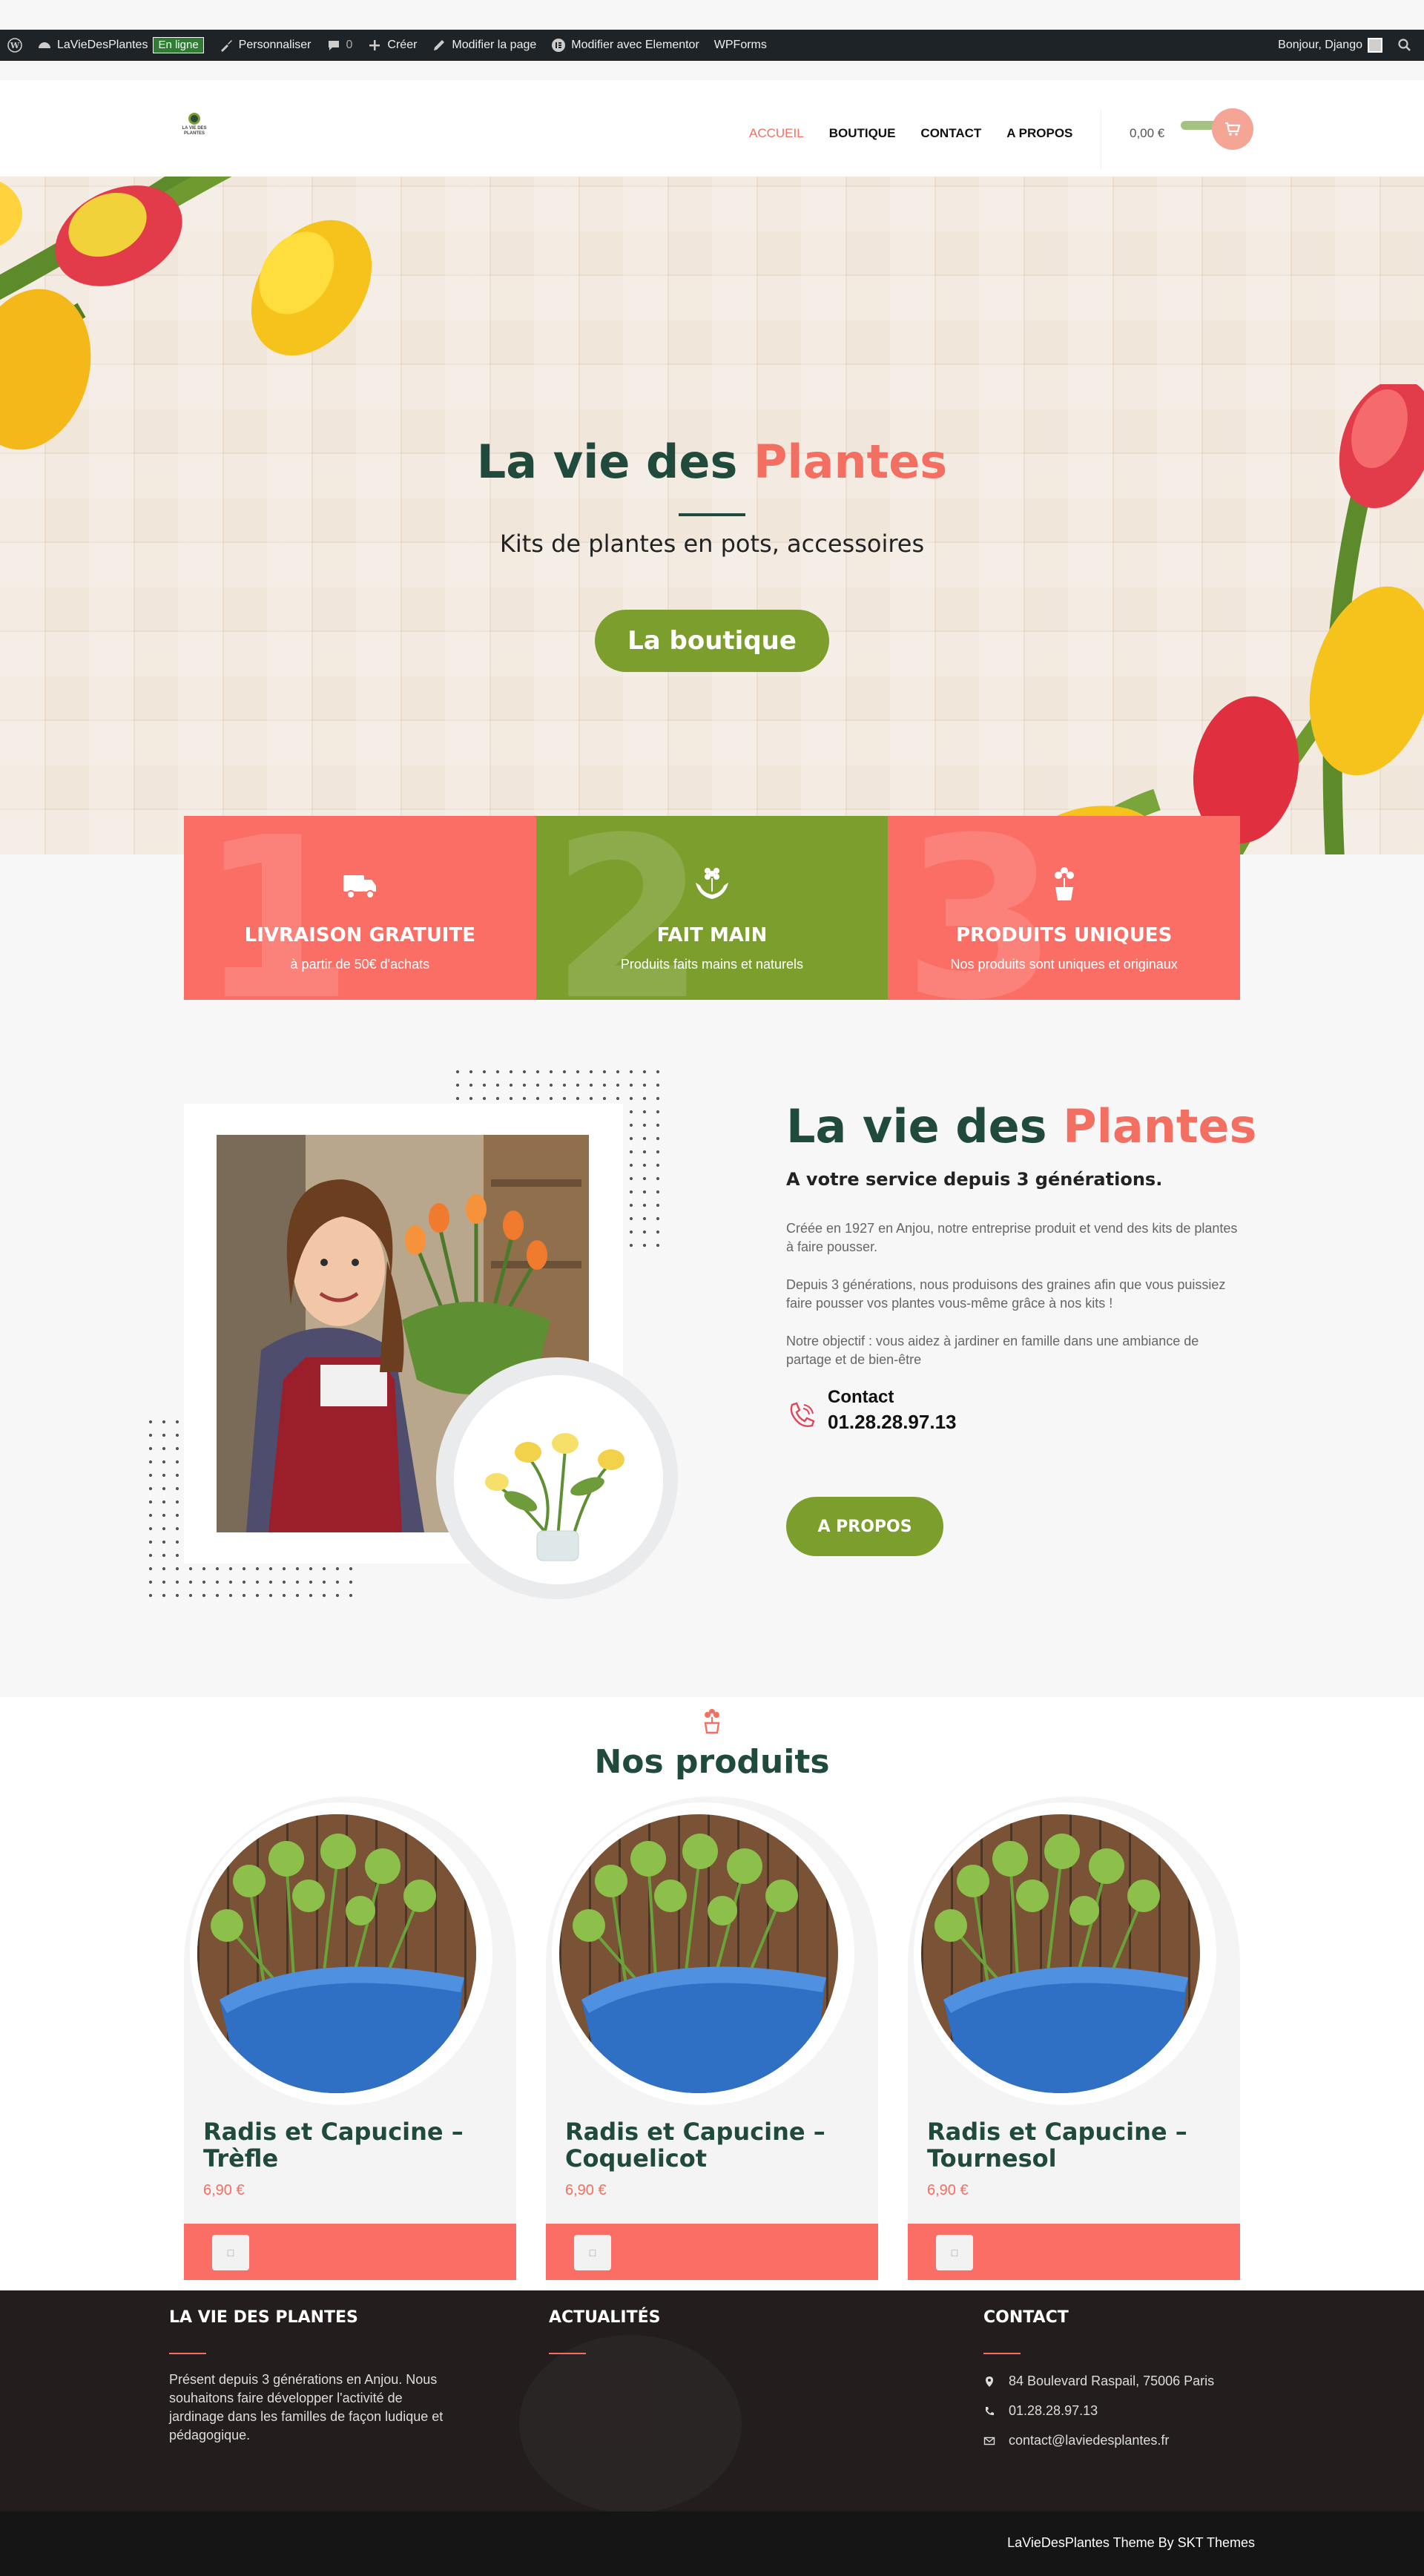 This screenshot has width=1424, height=2576. Describe the element at coordinates (194, 131) in the screenshot. I see `logo-text: LA VIE DES PLANTES` at that location.